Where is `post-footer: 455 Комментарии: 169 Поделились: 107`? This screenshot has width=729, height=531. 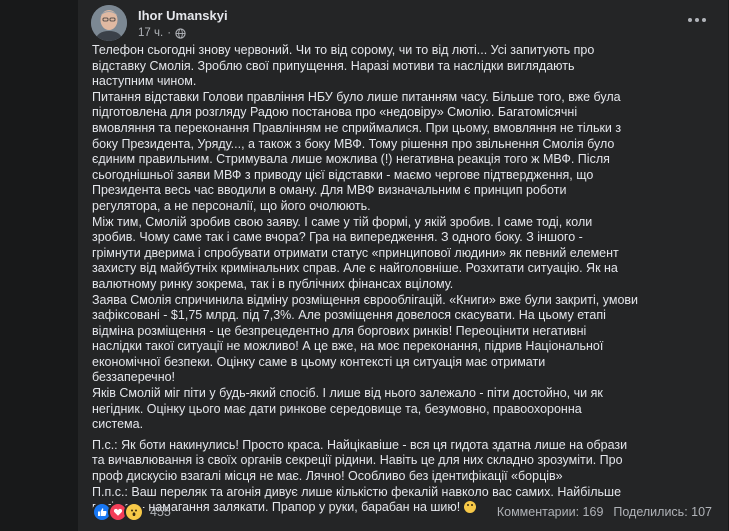 post-footer: 455 Комментарии: 169 Поделились: 107 is located at coordinates (402, 512).